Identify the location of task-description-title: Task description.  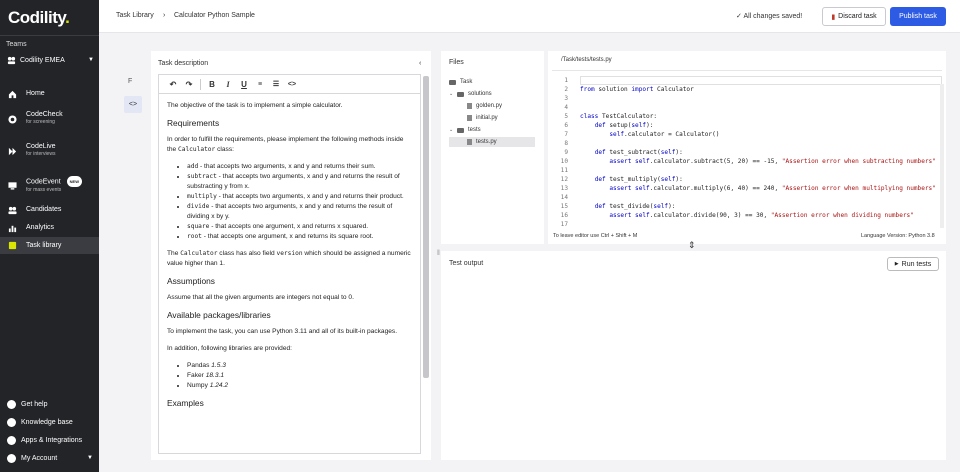
(183, 63).